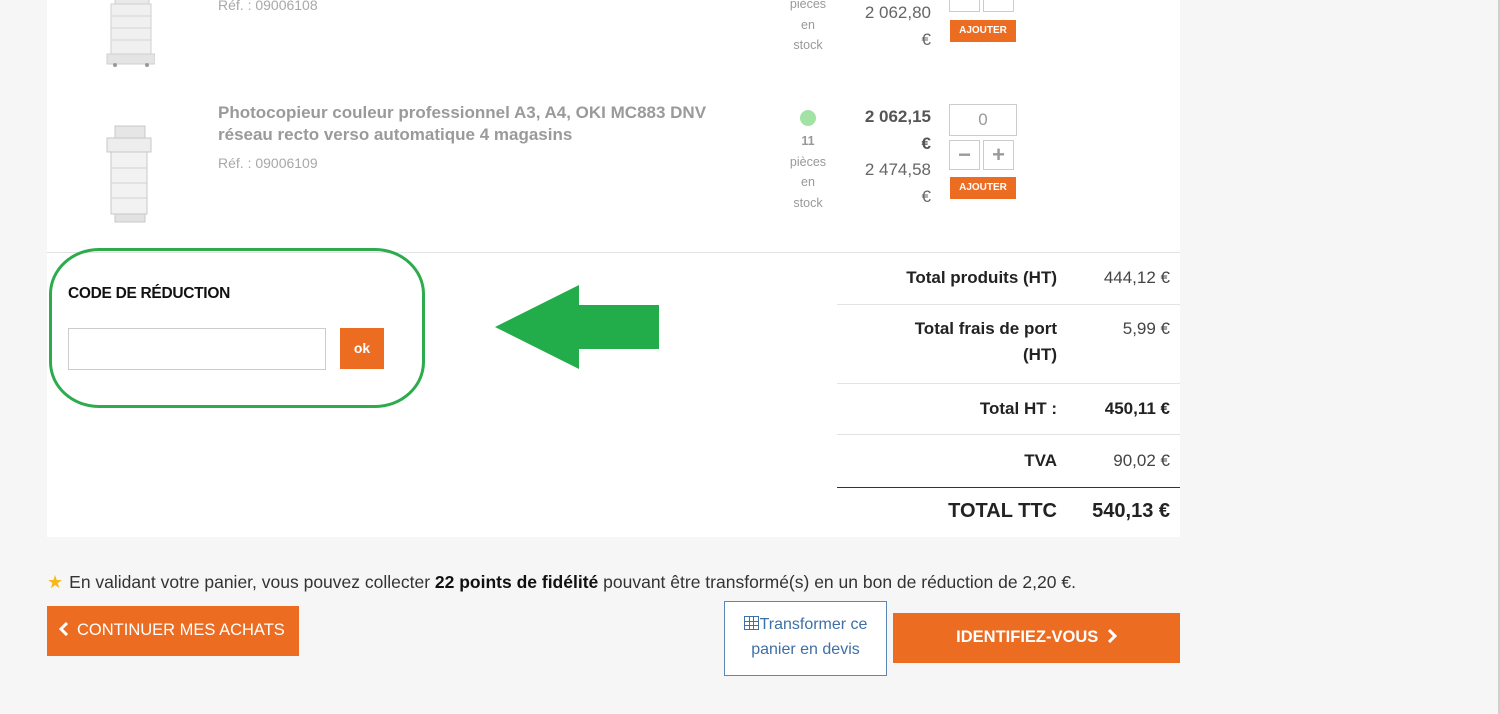 Image resolution: width=1500 pixels, height=714 pixels. What do you see at coordinates (983, 120) in the screenshot?
I see `quantity-input: 0` at bounding box center [983, 120].